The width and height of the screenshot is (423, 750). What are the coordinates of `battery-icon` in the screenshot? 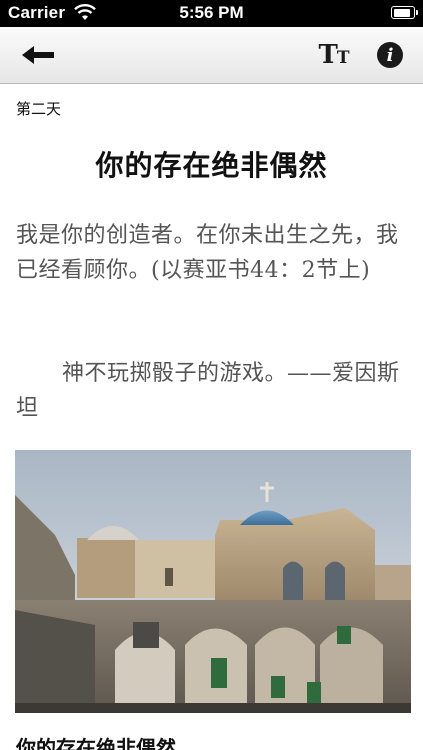 It's located at (404, 12).